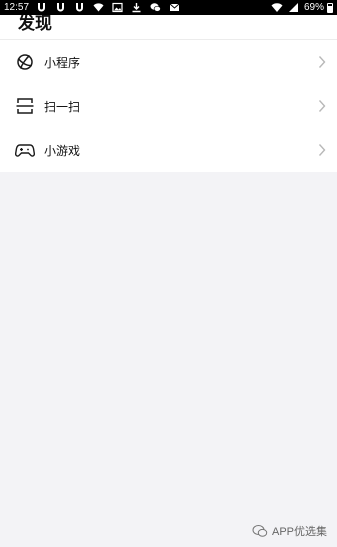 The width and height of the screenshot is (337, 547). What do you see at coordinates (168, 27) in the screenshot?
I see `header: 发现` at bounding box center [168, 27].